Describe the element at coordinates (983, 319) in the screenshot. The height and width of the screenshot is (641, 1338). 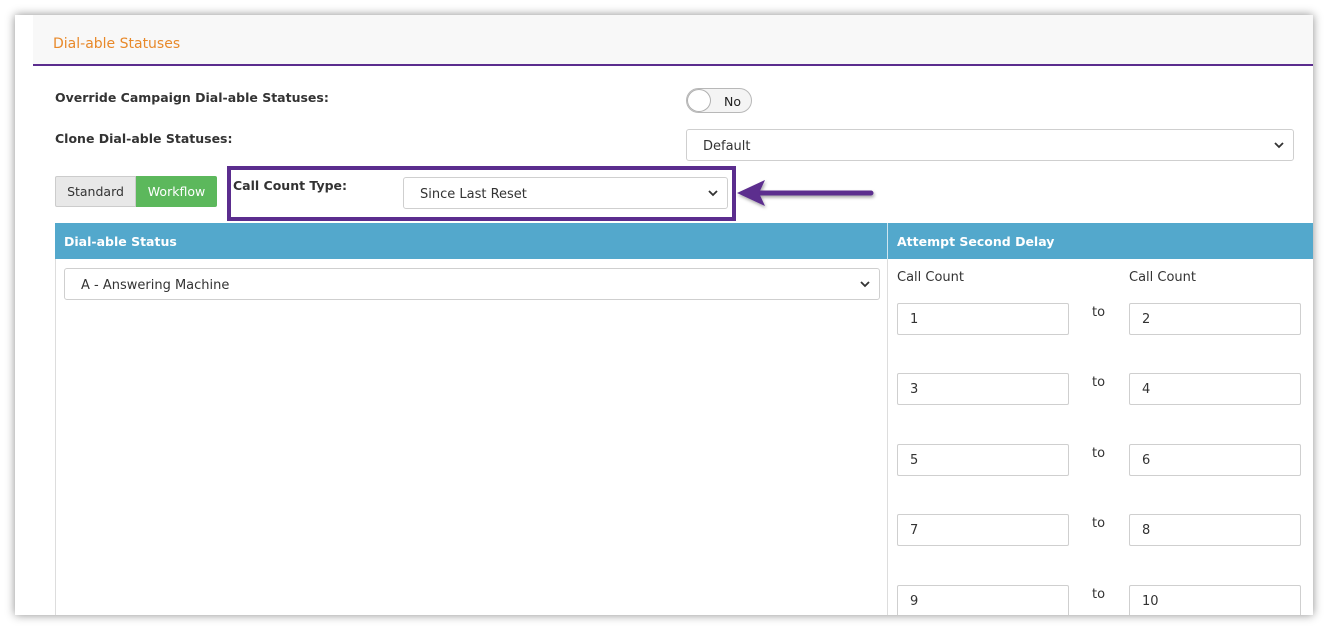
I see `call-count-from-input: 1` at that location.